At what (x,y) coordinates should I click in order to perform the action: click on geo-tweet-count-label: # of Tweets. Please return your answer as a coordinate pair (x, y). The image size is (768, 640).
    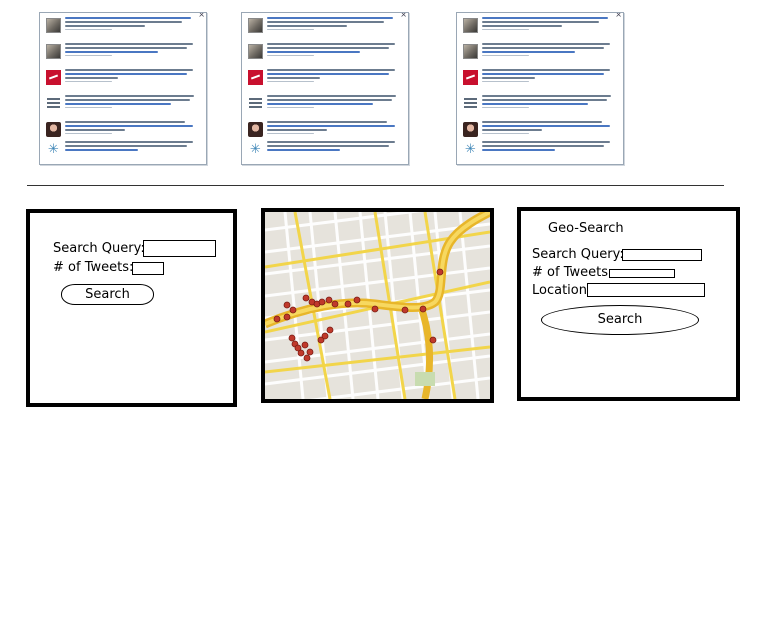
    Looking at the image, I should click on (570, 272).